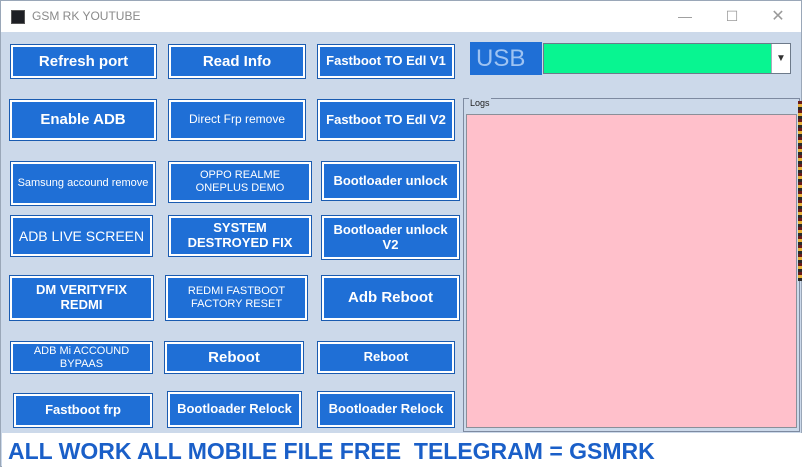  What do you see at coordinates (237, 120) in the screenshot?
I see `direct-frp-remove-button: Direct Frp remove` at bounding box center [237, 120].